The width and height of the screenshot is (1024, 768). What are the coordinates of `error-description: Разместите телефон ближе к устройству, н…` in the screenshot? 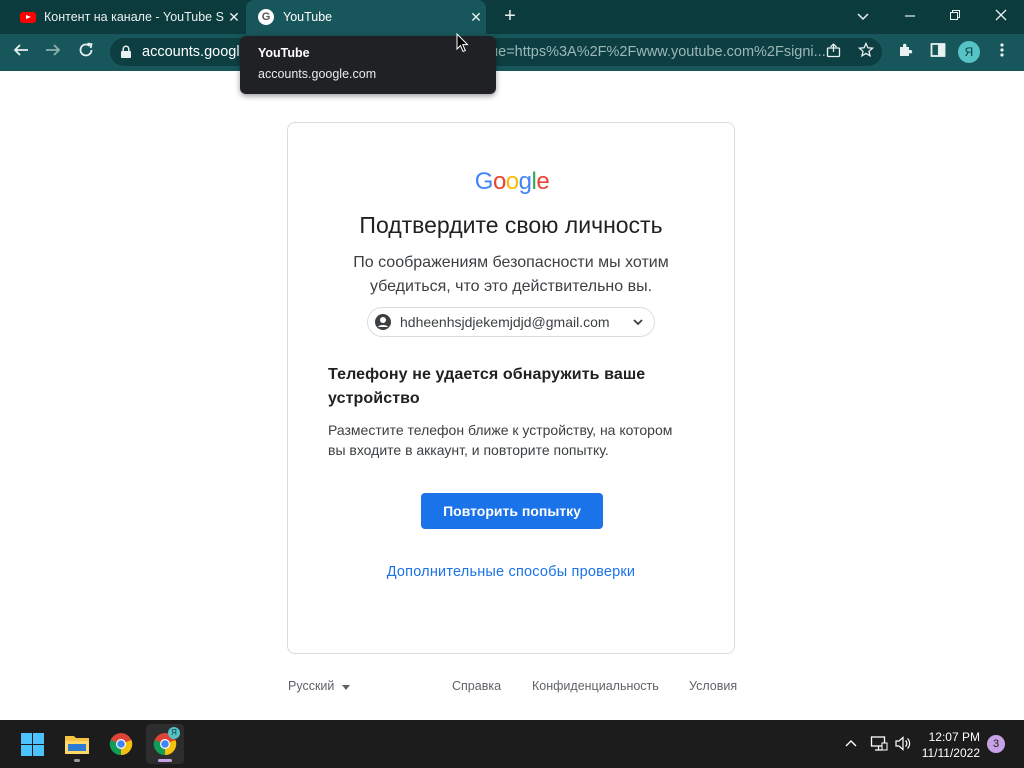 It's located at (513, 440).